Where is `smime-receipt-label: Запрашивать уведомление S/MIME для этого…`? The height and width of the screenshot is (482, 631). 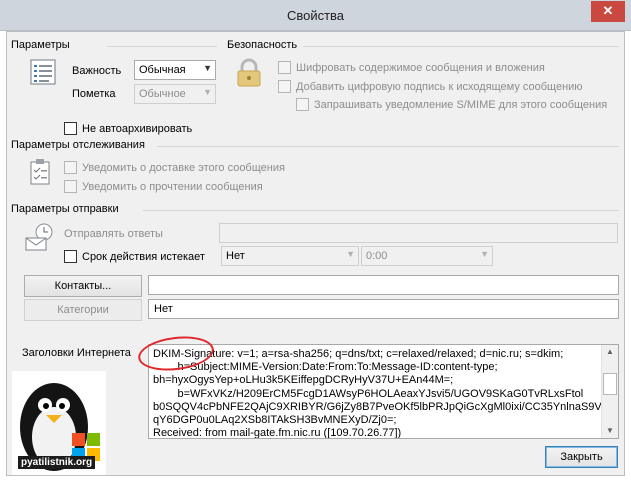 smime-receipt-label: Запрашивать уведомление S/MIME для этого… is located at coordinates (461, 105).